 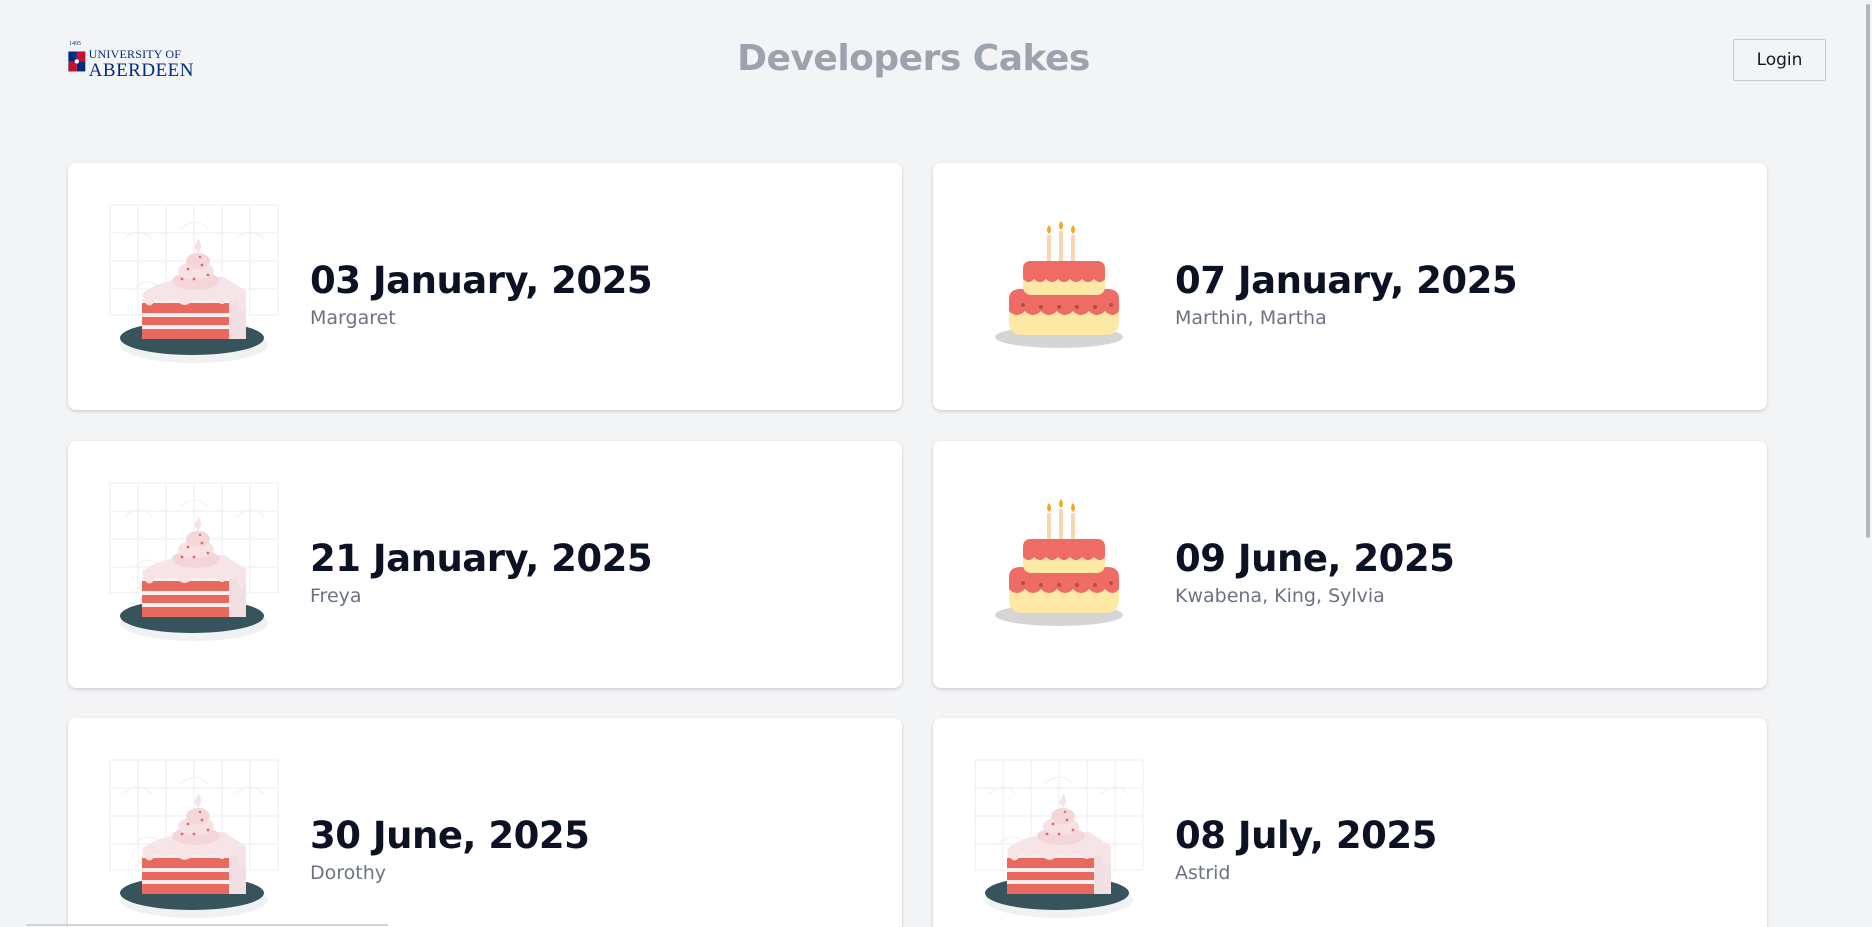 I want to click on login-button: Login, so click(x=1779, y=60).